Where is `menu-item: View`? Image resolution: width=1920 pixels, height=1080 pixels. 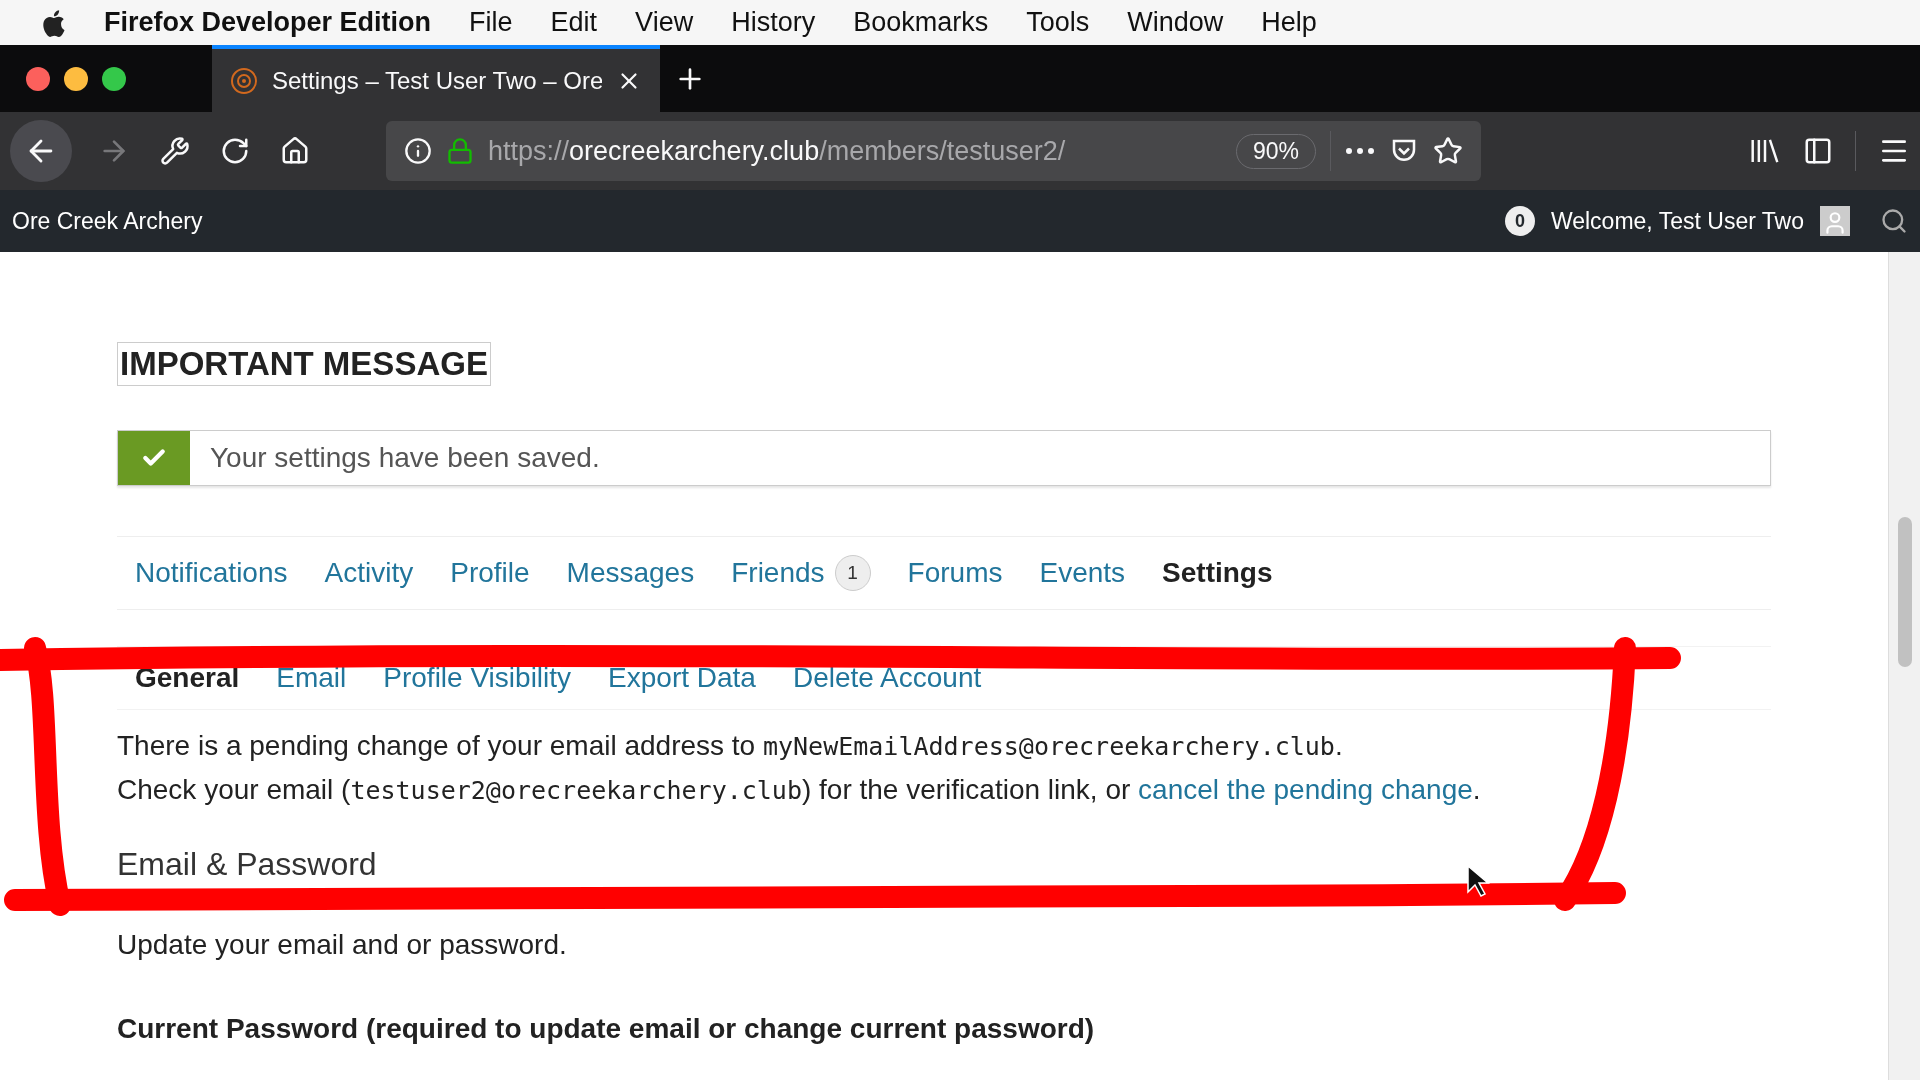
menu-item: View is located at coordinates (664, 22).